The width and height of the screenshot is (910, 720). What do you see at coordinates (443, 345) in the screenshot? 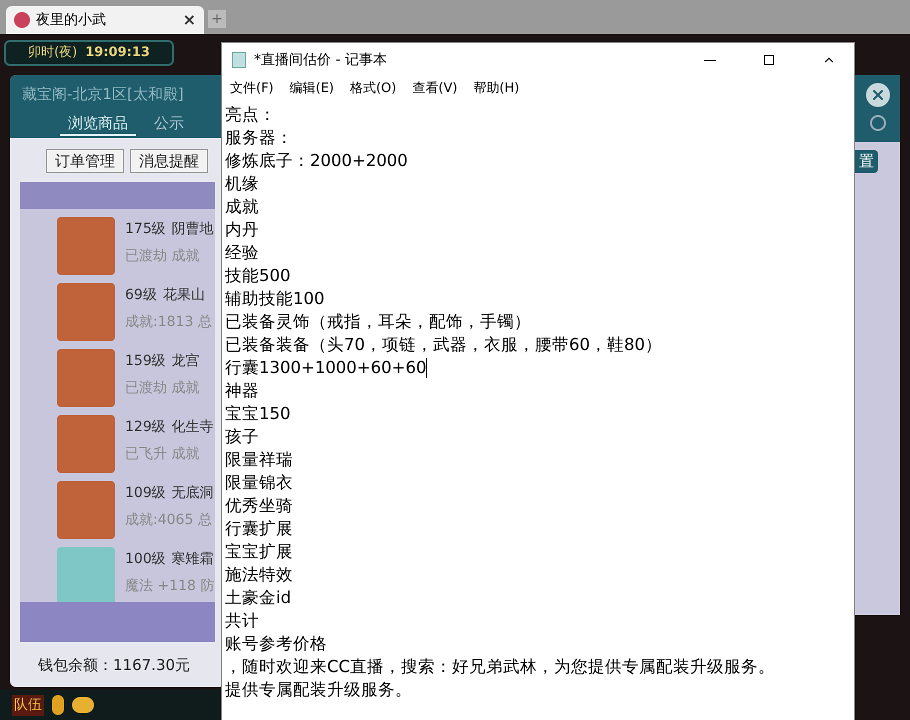
I see `text-line: 已装备装备（头70，项链，武器，衣服，腰带60，鞋80）` at bounding box center [443, 345].